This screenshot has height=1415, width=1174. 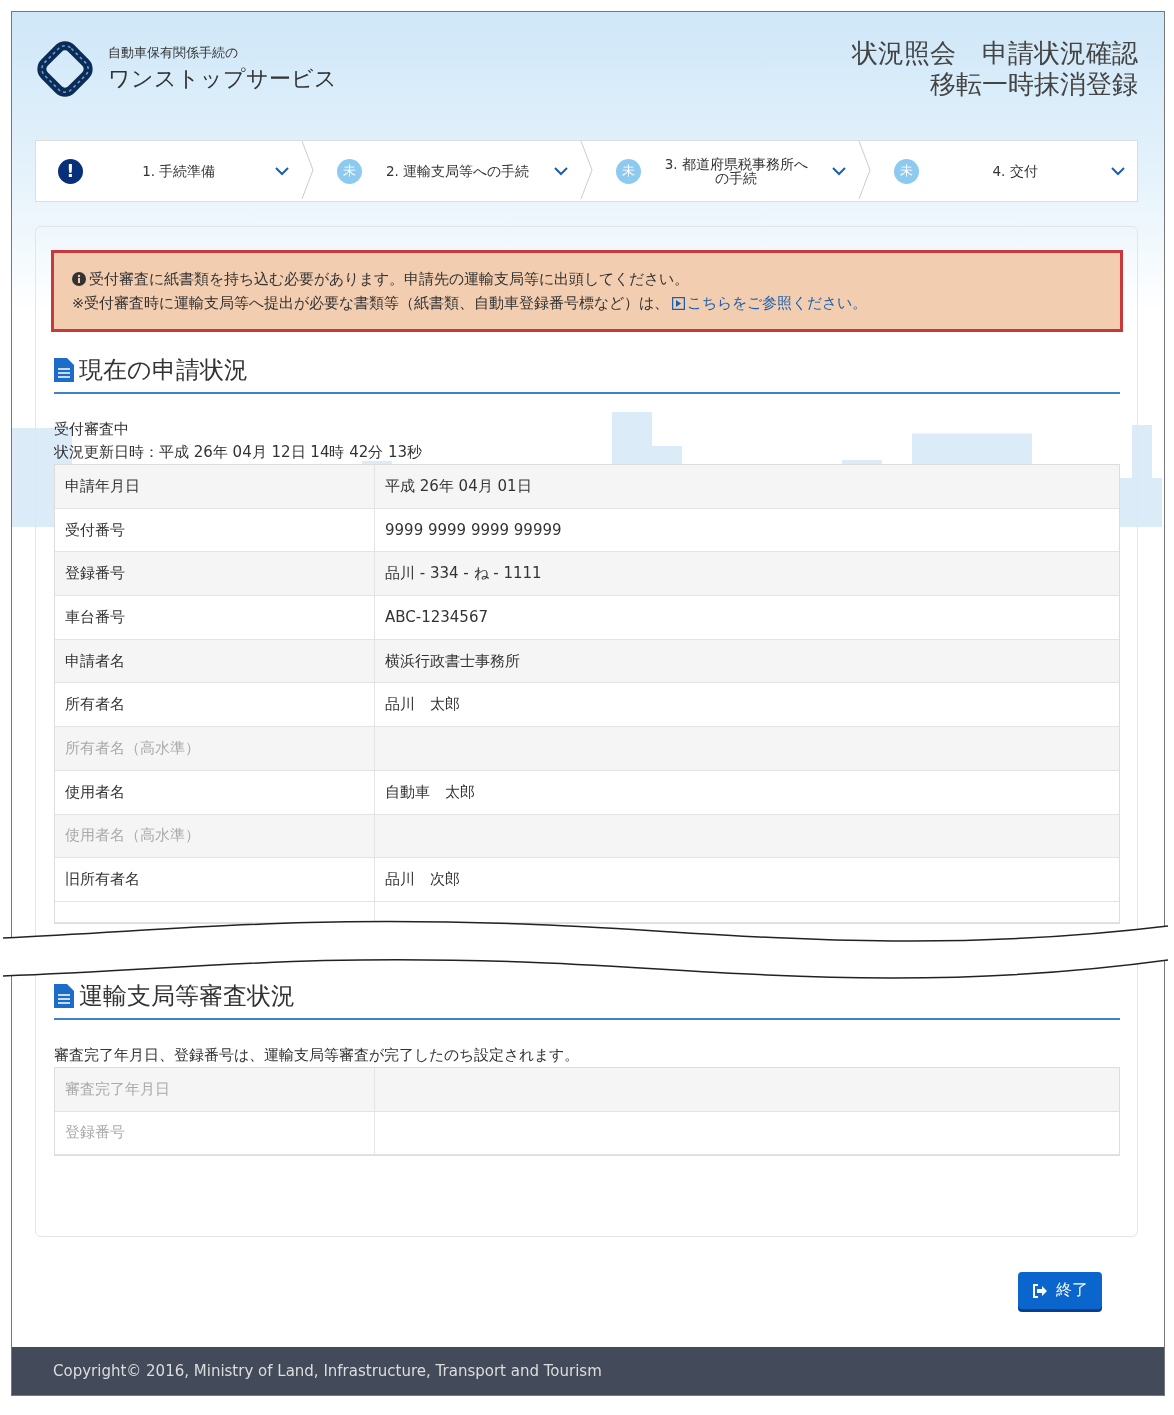 What do you see at coordinates (422, 705) in the screenshot?
I see `value-cell-text: 品川 太郎` at bounding box center [422, 705].